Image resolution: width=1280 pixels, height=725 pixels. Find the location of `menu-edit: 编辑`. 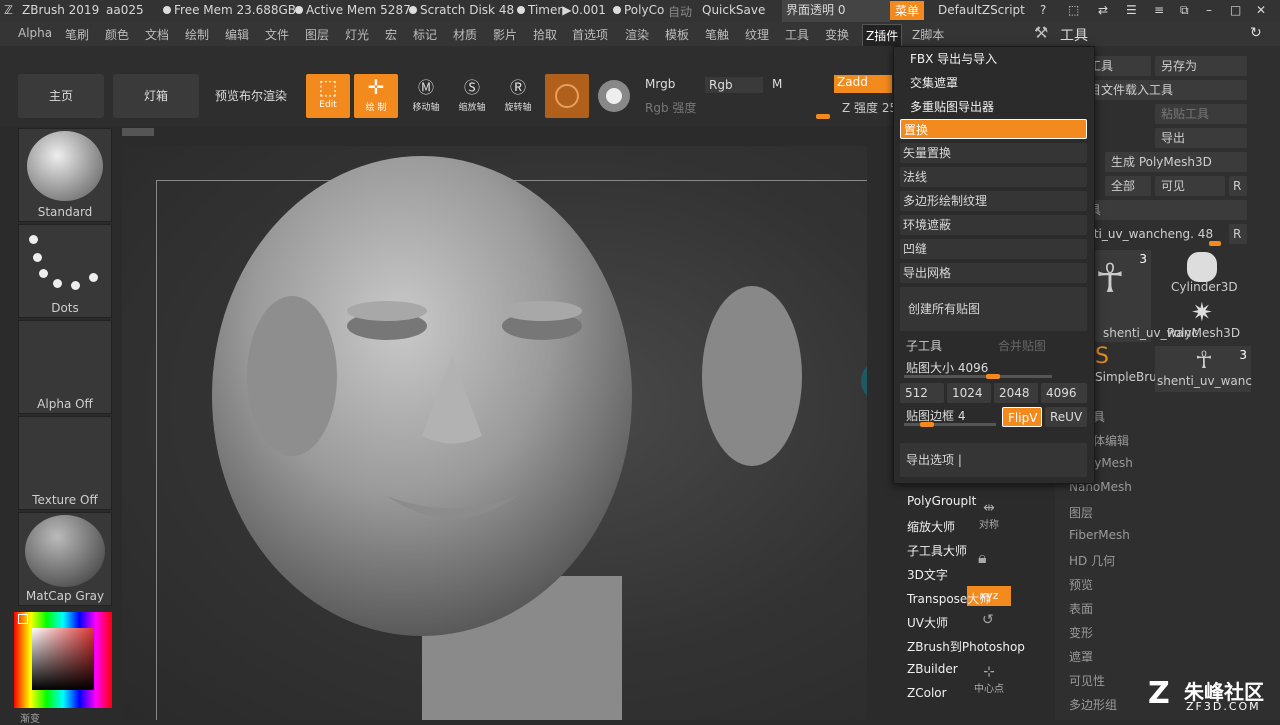

menu-edit: 编辑 is located at coordinates (237, 34).